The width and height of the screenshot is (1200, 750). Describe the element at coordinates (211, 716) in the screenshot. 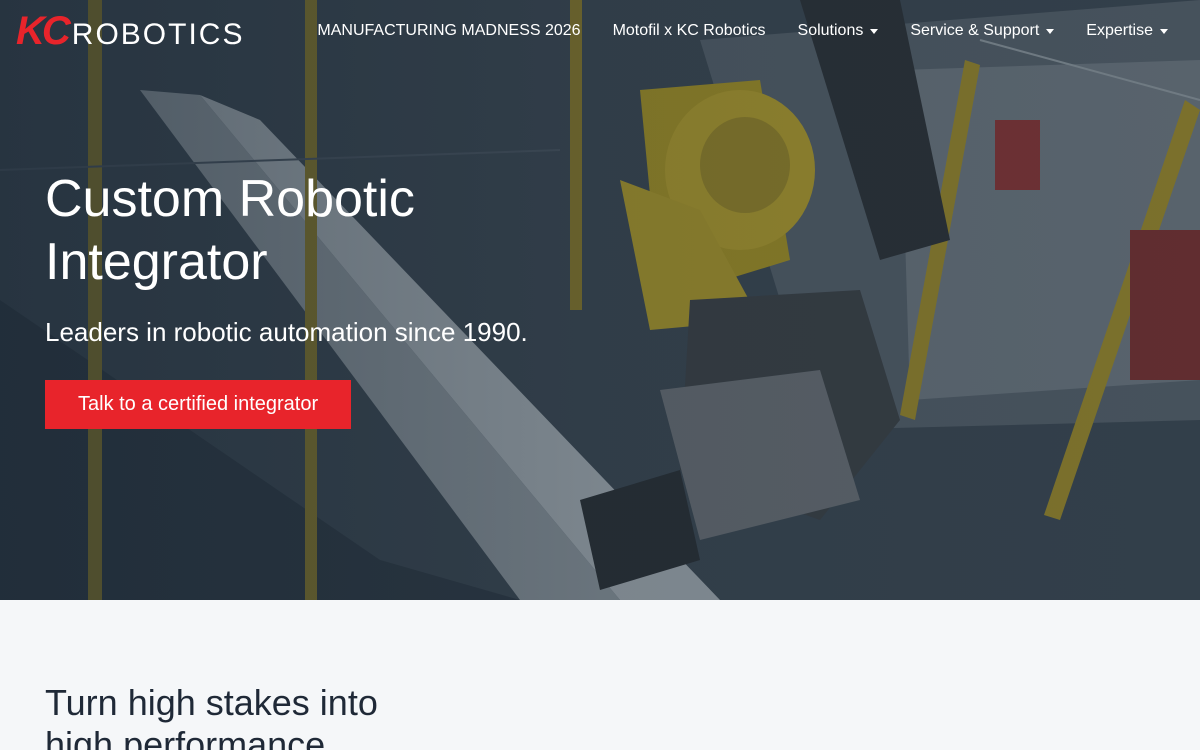

I see `section-title: Turn high stakes into high performance` at that location.